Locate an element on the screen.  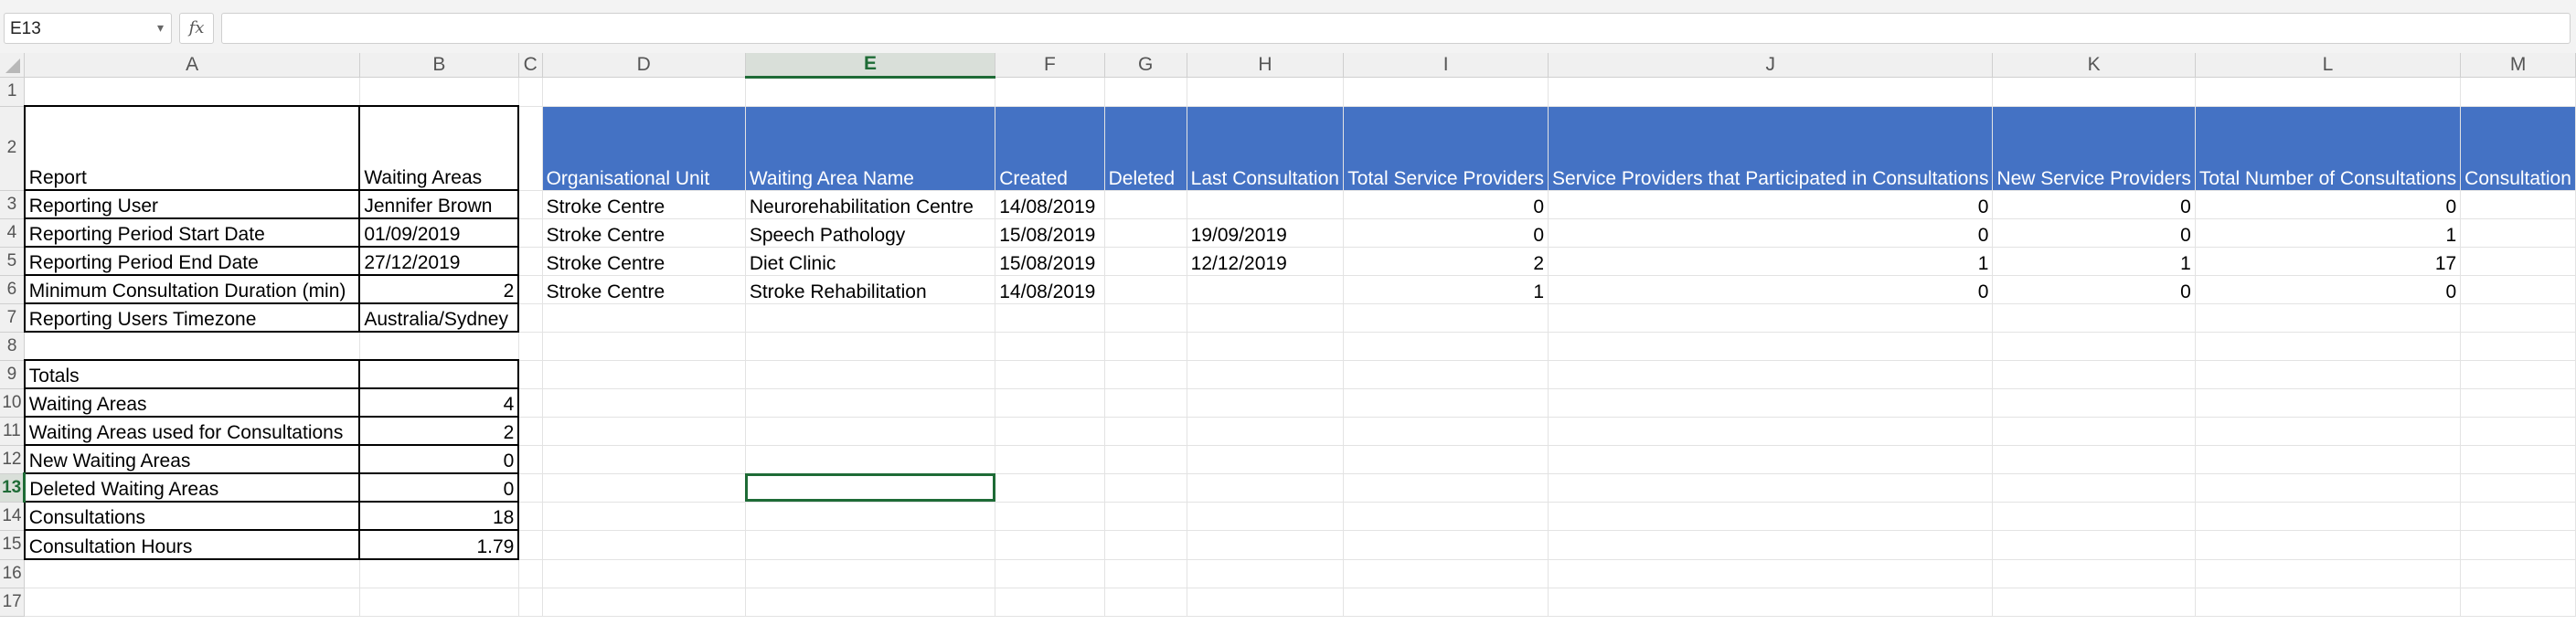
column-header-c: C is located at coordinates (530, 65).